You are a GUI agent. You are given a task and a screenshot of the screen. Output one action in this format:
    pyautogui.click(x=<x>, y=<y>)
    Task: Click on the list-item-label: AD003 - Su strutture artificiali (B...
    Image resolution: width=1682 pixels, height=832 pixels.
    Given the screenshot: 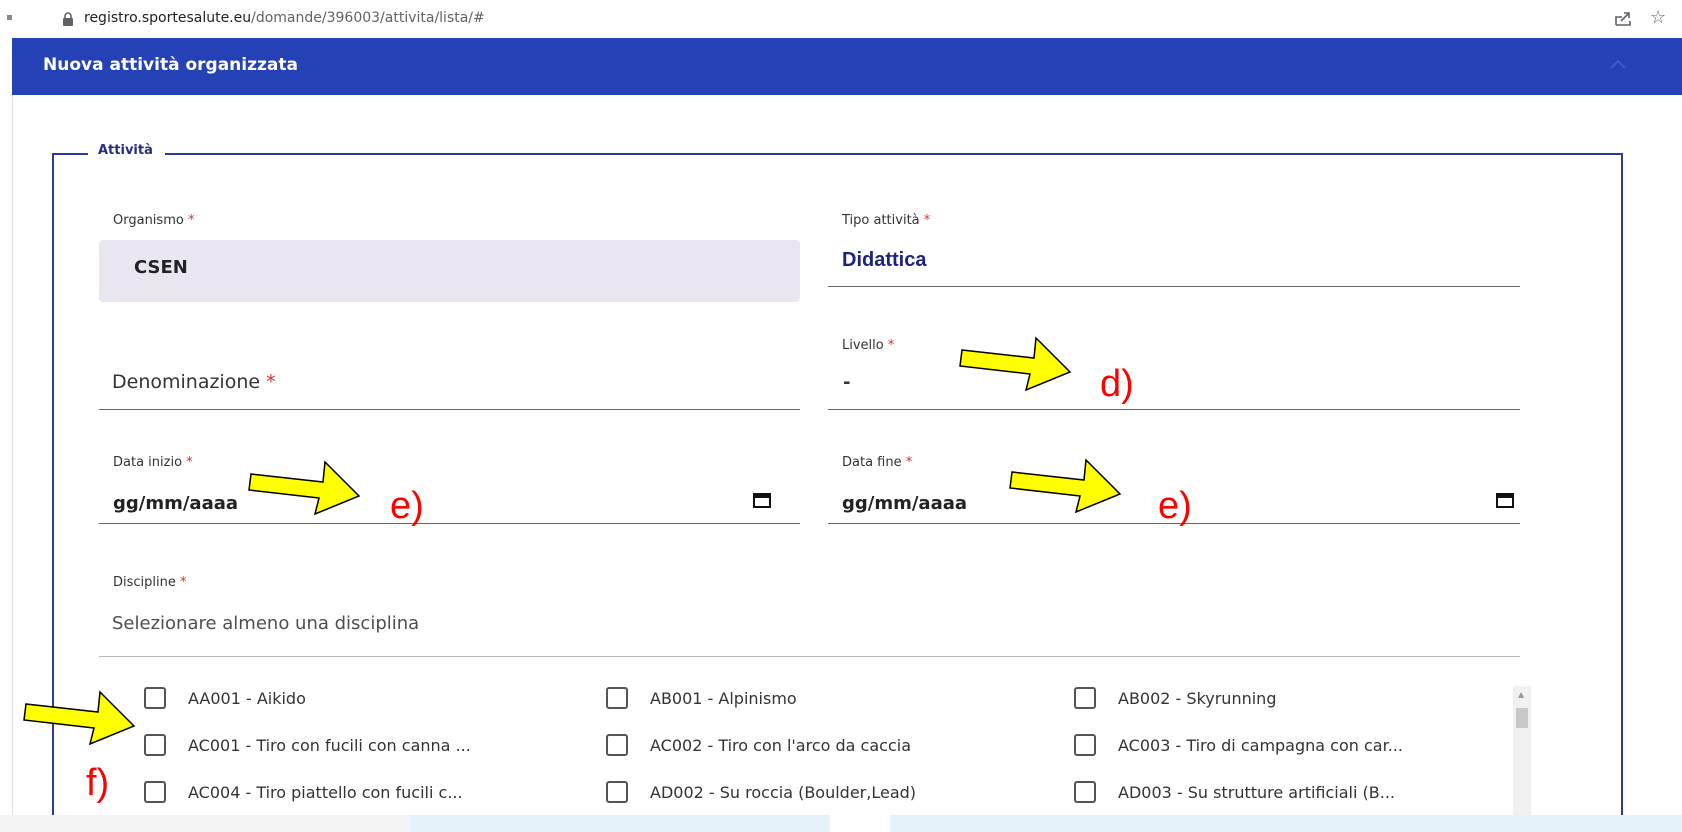 What is the action you would take?
    pyautogui.click(x=1256, y=792)
    